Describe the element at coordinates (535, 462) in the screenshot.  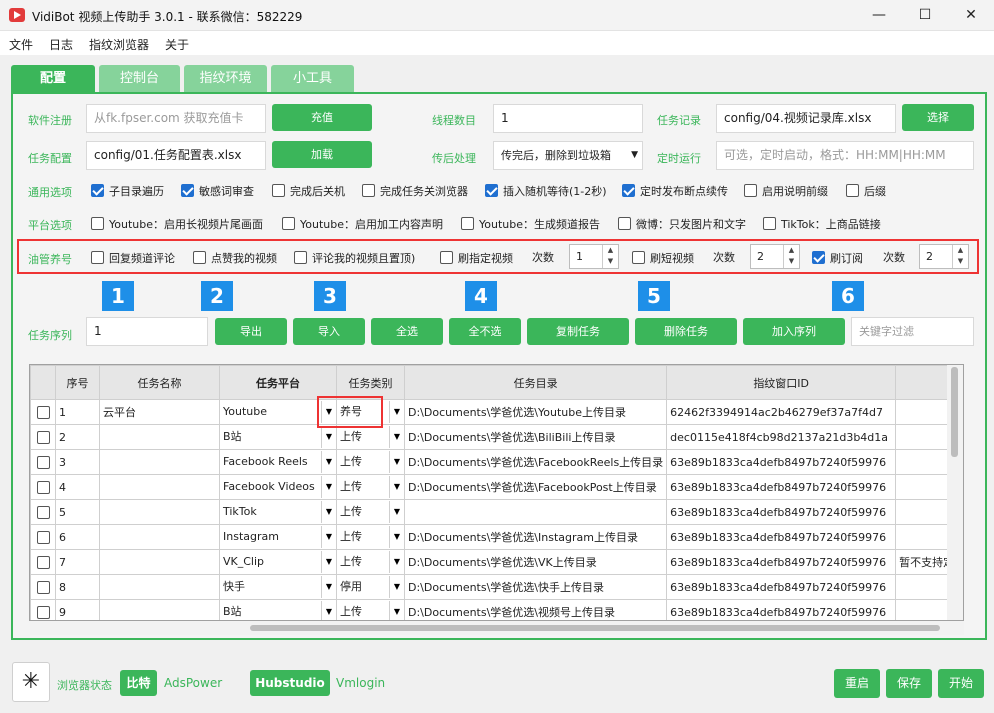
I see `row-directory: D:\Documents\学爸优选\FacebookReels上传目录` at that location.